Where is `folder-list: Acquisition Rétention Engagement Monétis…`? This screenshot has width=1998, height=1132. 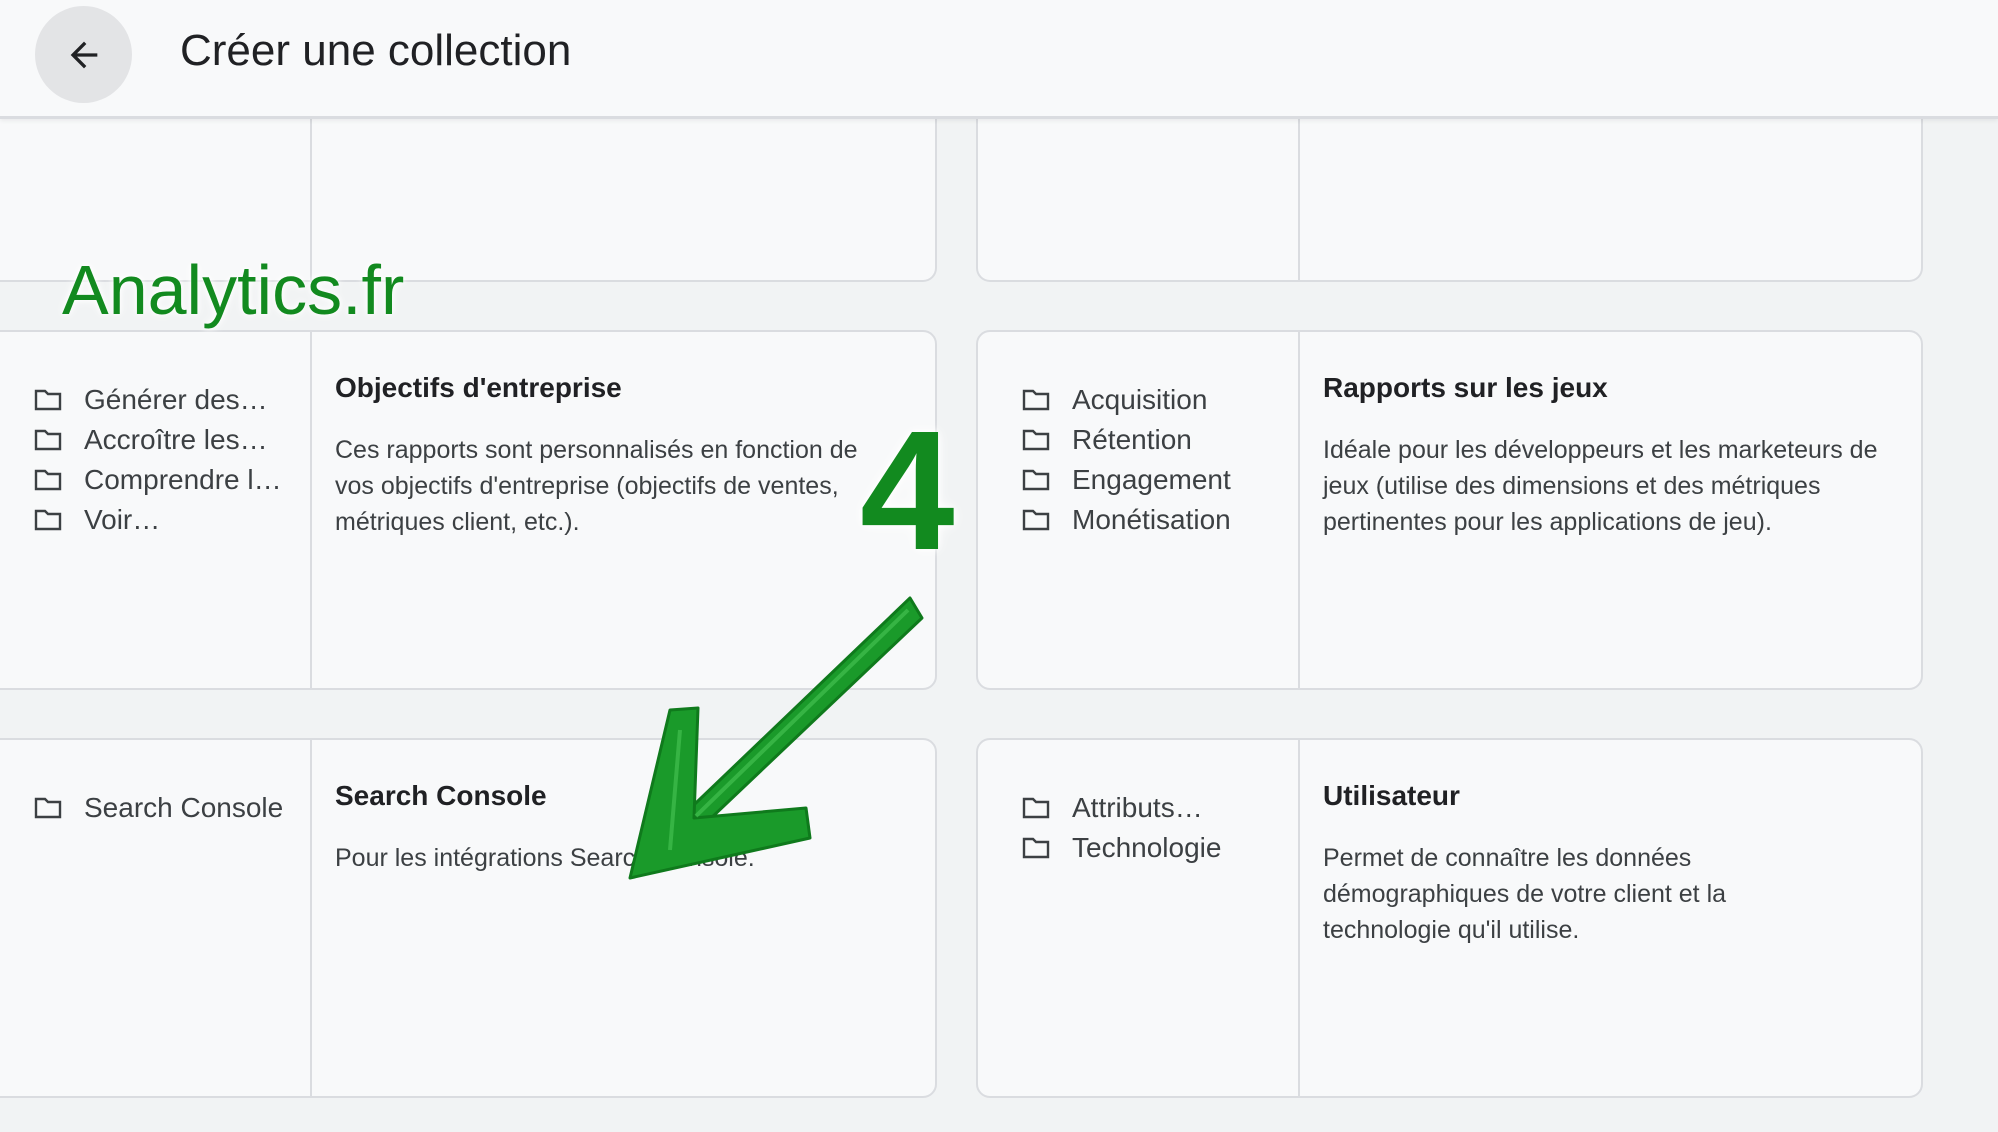 folder-list: Acquisition Rétention Engagement Monétis… is located at coordinates (1126, 460).